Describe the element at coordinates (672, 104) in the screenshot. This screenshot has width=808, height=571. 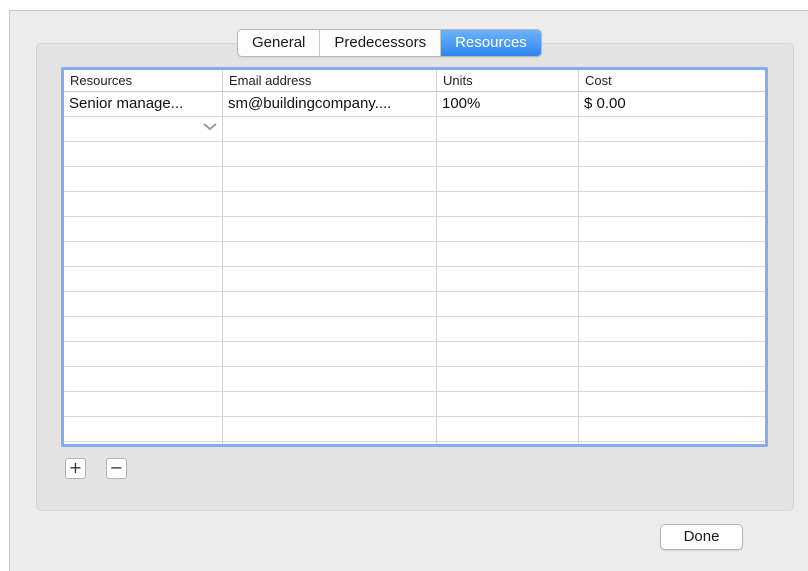
I see `cell-cost: $ 0.00` at that location.